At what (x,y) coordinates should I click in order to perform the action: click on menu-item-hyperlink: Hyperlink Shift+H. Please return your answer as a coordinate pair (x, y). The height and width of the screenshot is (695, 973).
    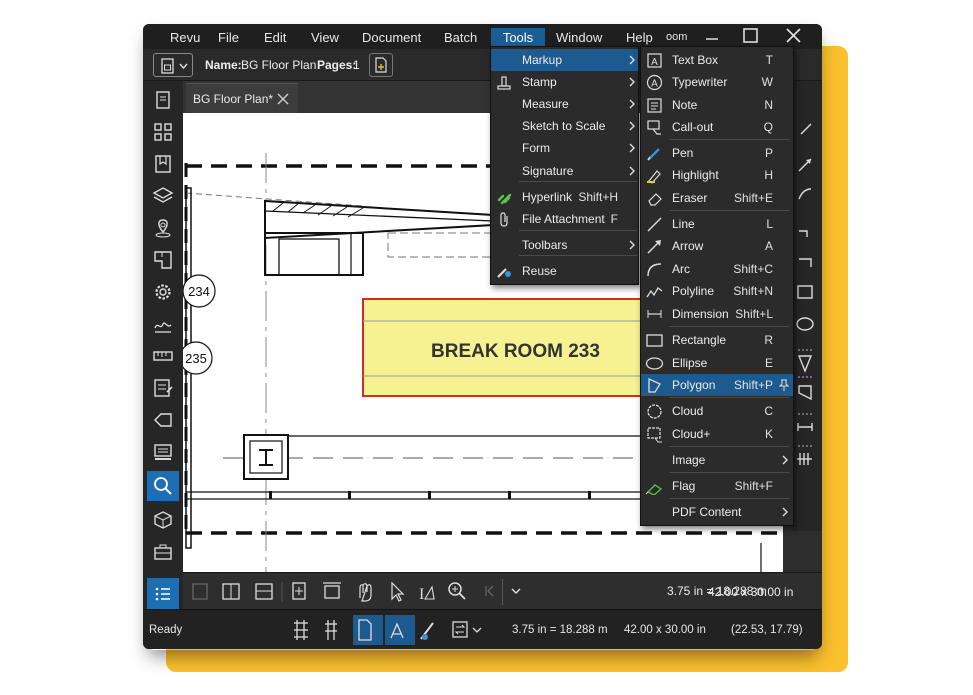
    Looking at the image, I should click on (564, 197).